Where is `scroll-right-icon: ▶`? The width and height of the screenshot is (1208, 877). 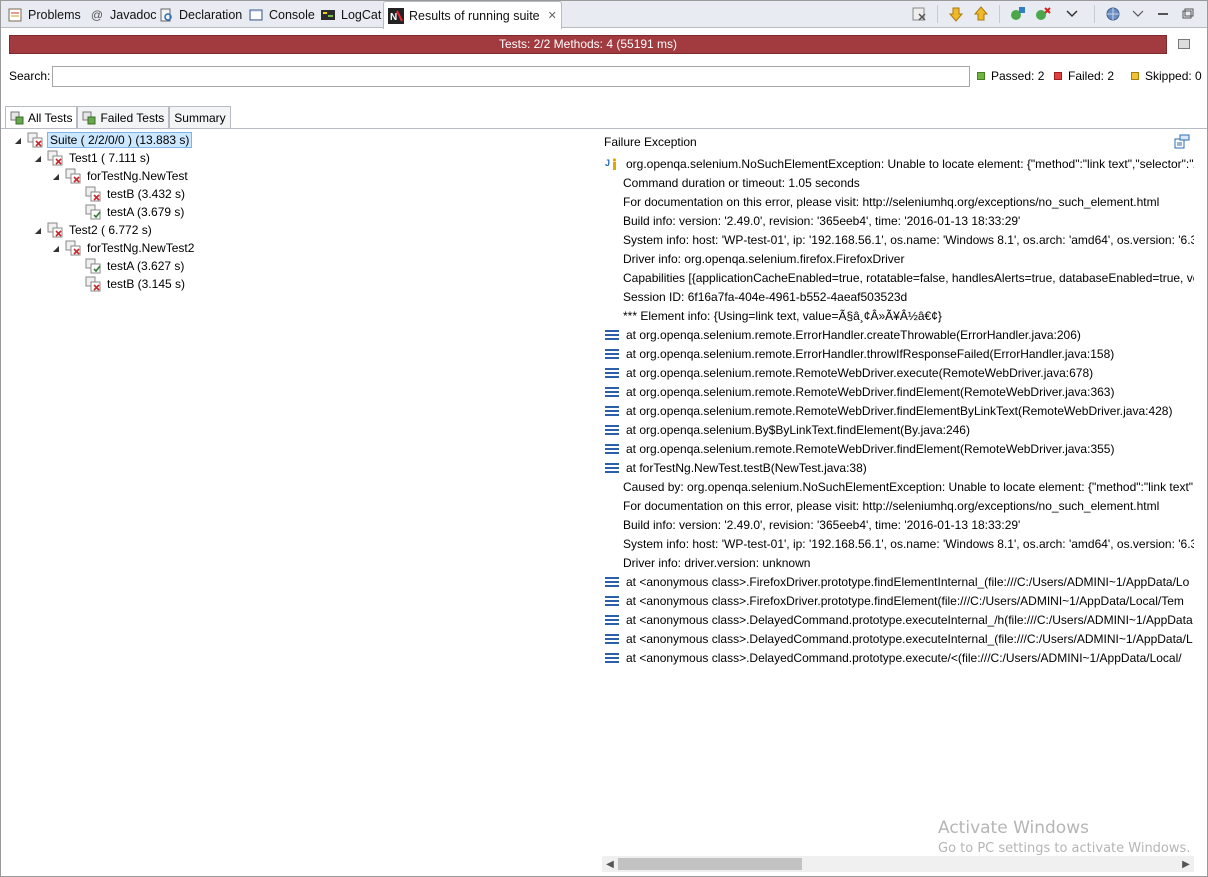 scroll-right-icon: ▶ is located at coordinates (1186, 864).